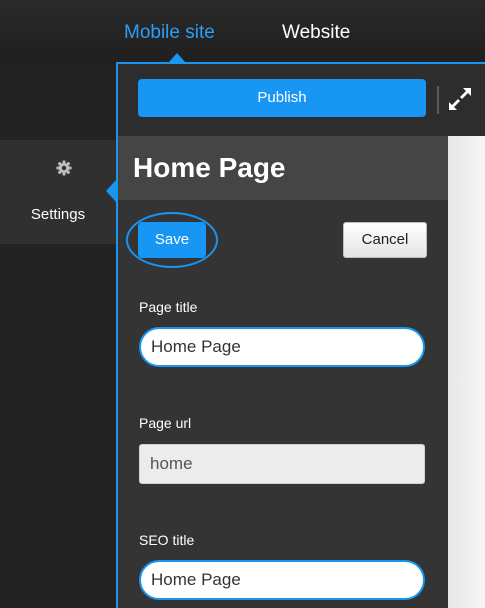  Describe the element at coordinates (209, 167) in the screenshot. I see `page-title-heading: Home Page` at that location.